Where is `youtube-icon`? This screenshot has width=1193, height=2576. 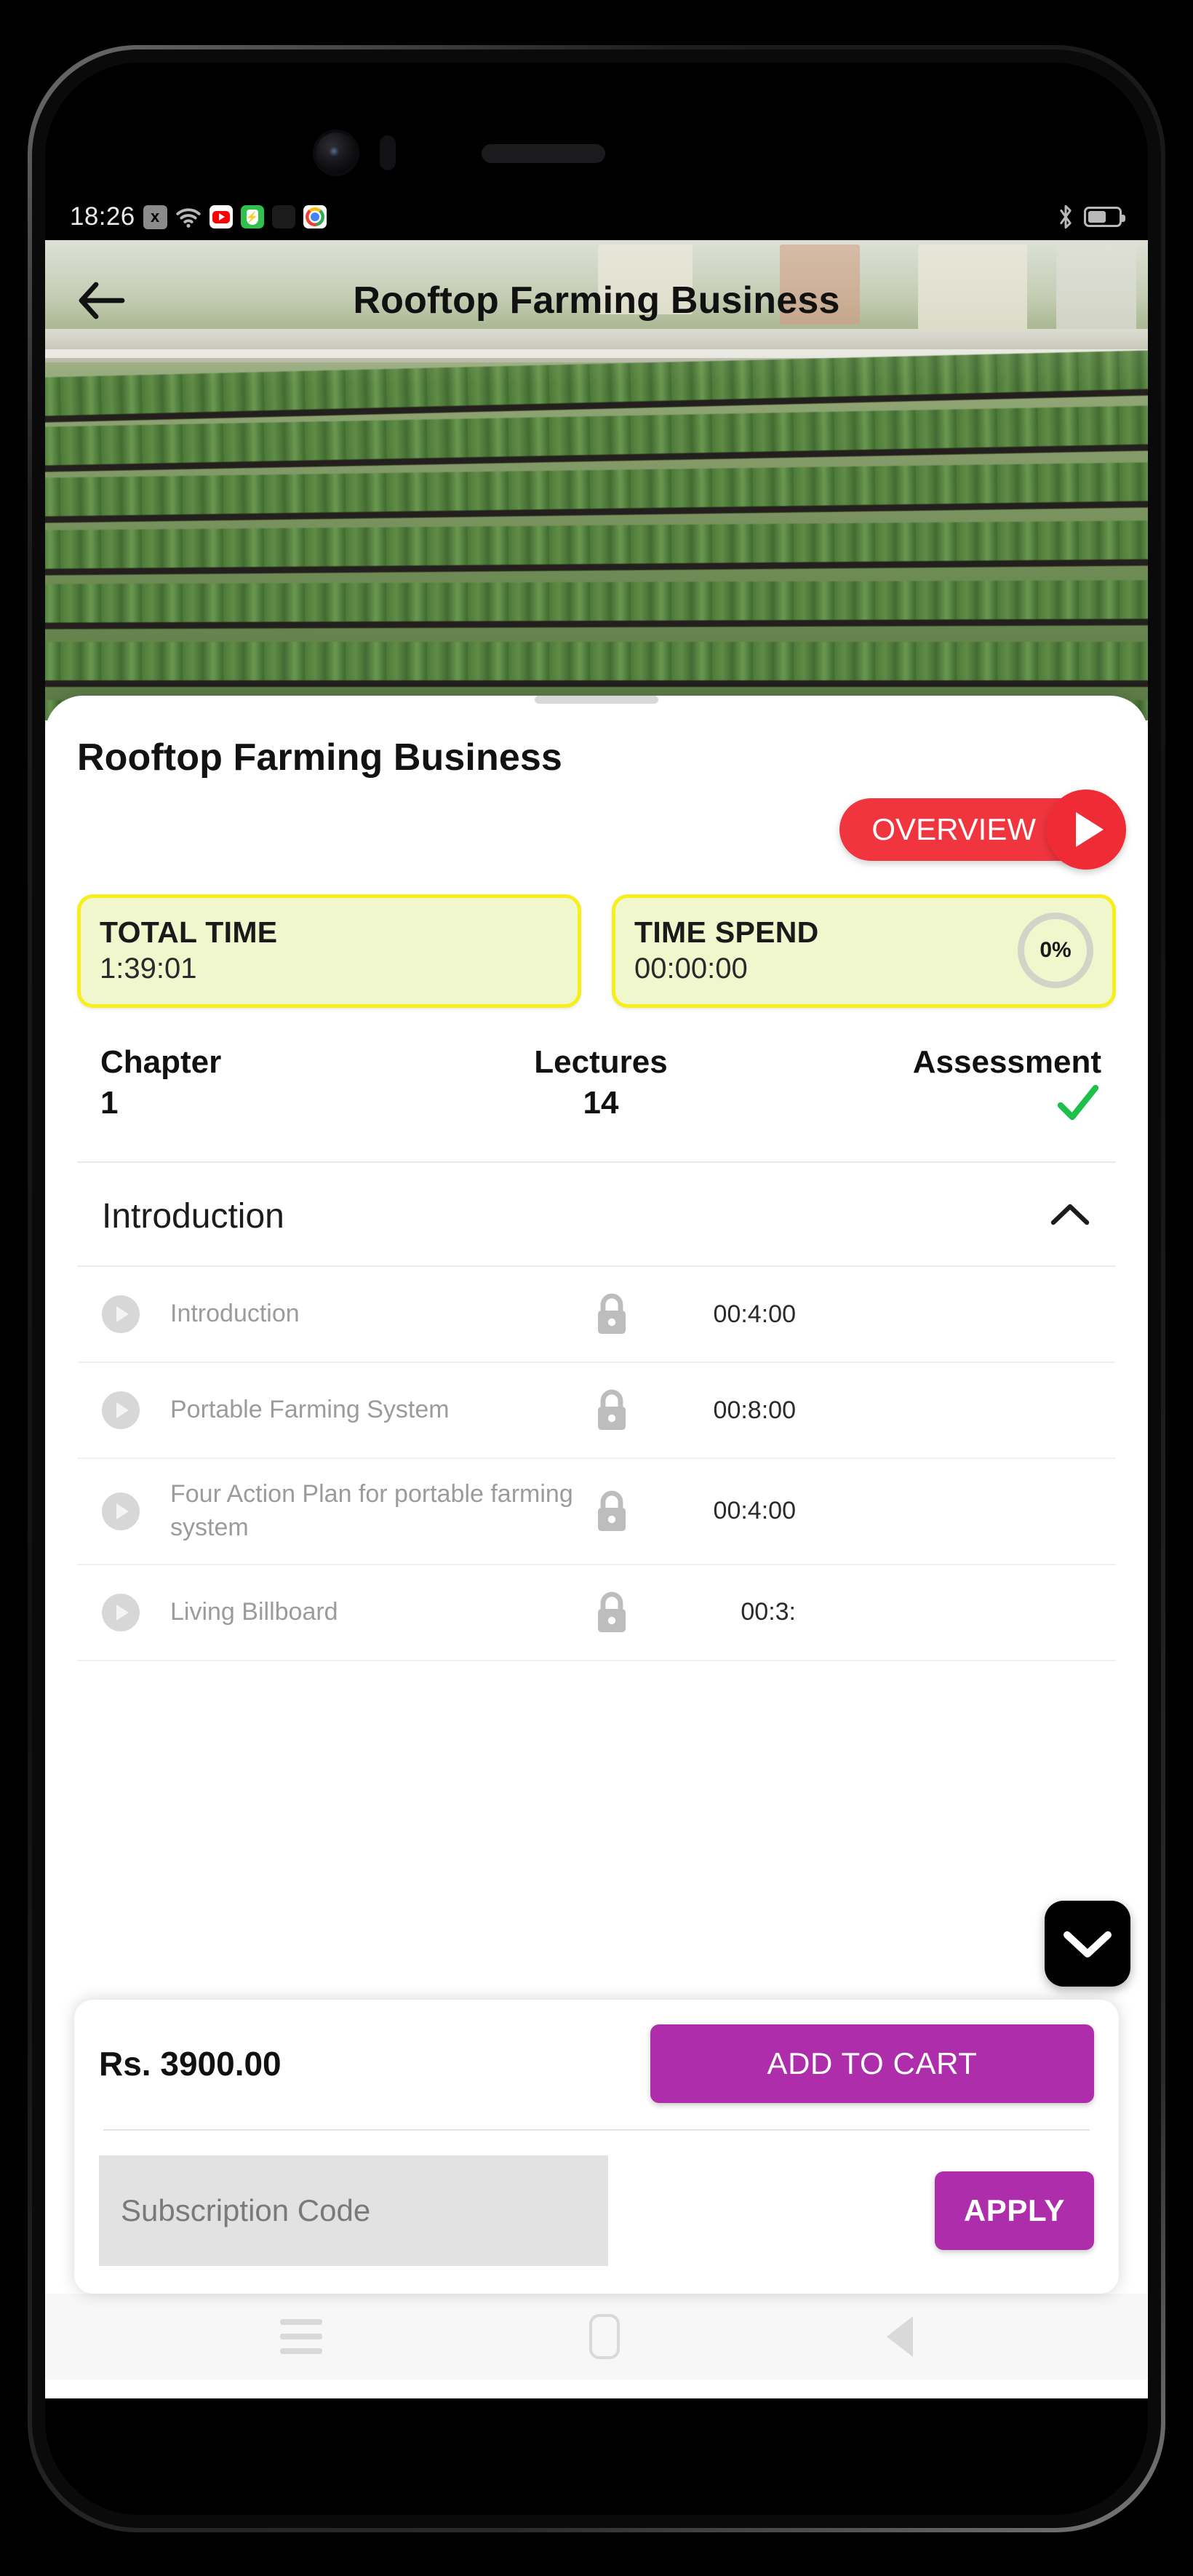 youtube-icon is located at coordinates (221, 216).